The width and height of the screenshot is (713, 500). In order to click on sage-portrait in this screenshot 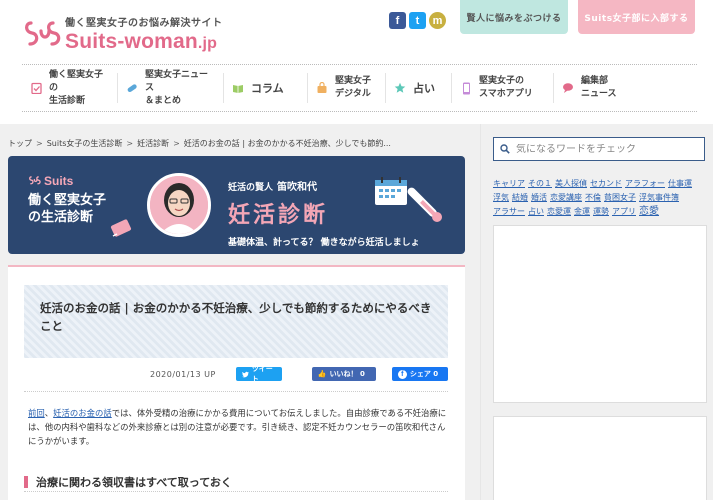, I will do `click(179, 205)`.